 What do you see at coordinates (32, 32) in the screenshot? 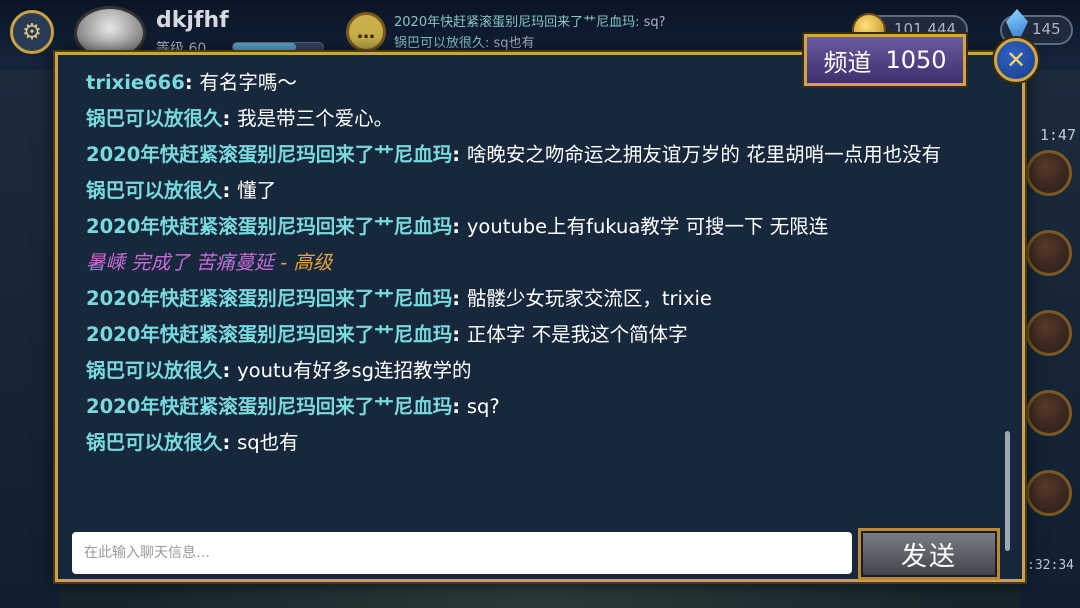
I see `settings-gear-icon: ⚙` at bounding box center [32, 32].